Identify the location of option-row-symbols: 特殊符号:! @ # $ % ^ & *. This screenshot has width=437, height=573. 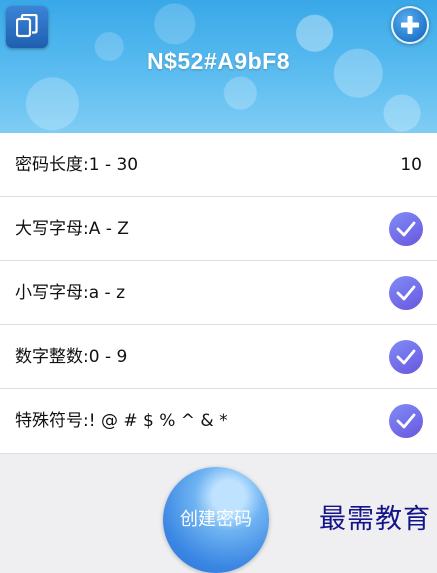
(218, 421).